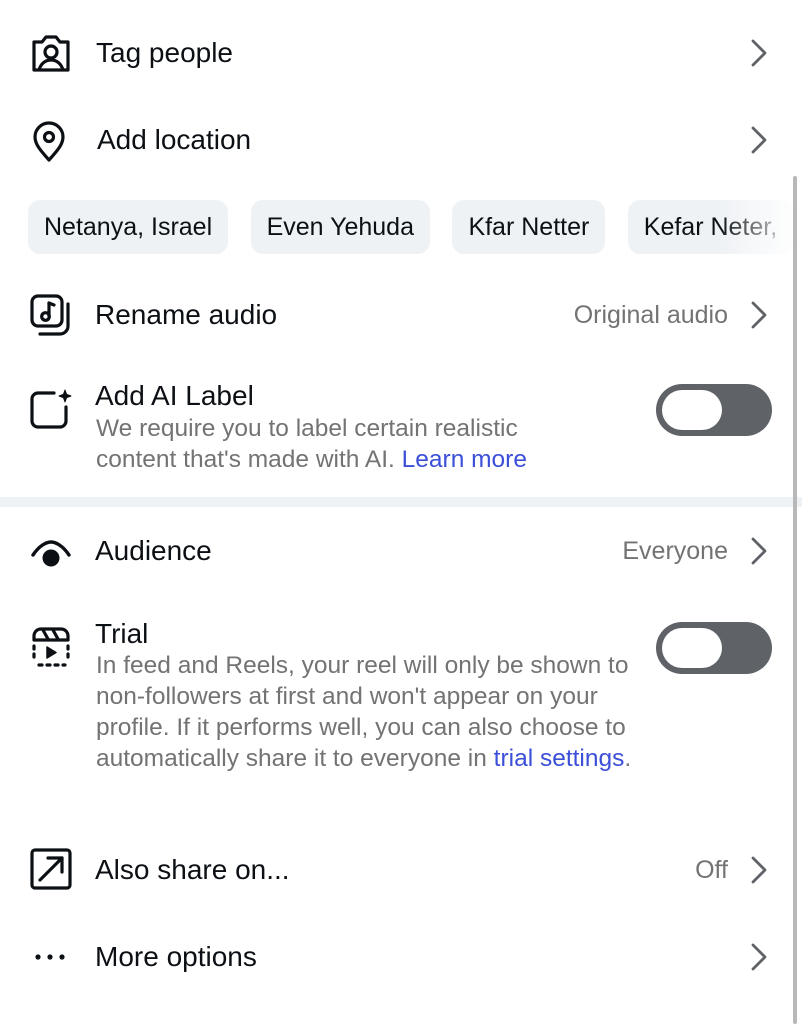  Describe the element at coordinates (401, 869) in the screenshot. I see `also-share-row: Also share on... Off` at that location.